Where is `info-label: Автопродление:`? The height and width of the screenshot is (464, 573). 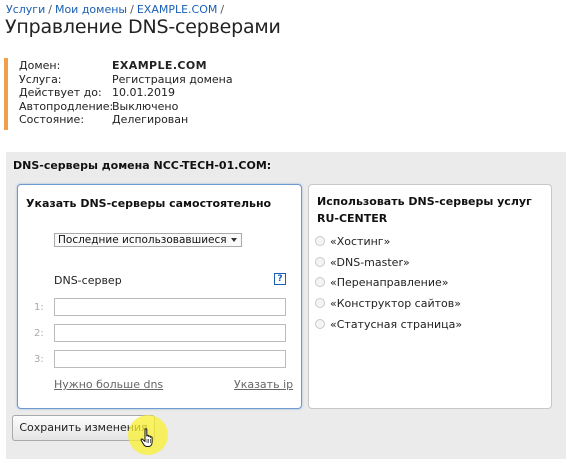
info-label: Автопродление: is located at coordinates (66, 106).